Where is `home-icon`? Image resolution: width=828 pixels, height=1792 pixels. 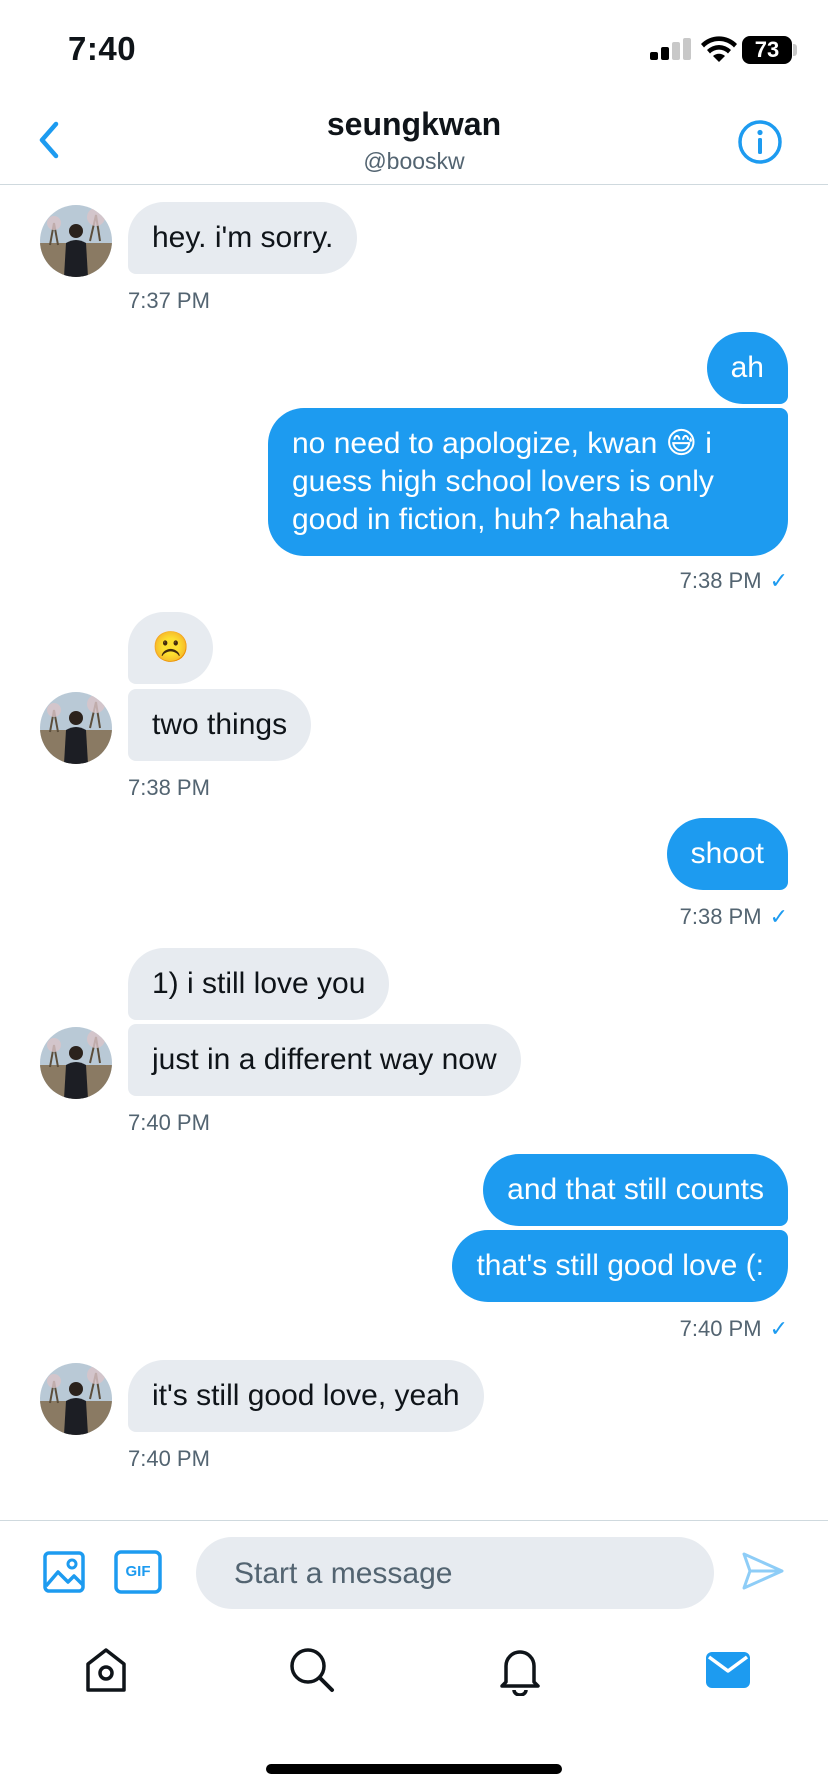
home-icon is located at coordinates (106, 1670).